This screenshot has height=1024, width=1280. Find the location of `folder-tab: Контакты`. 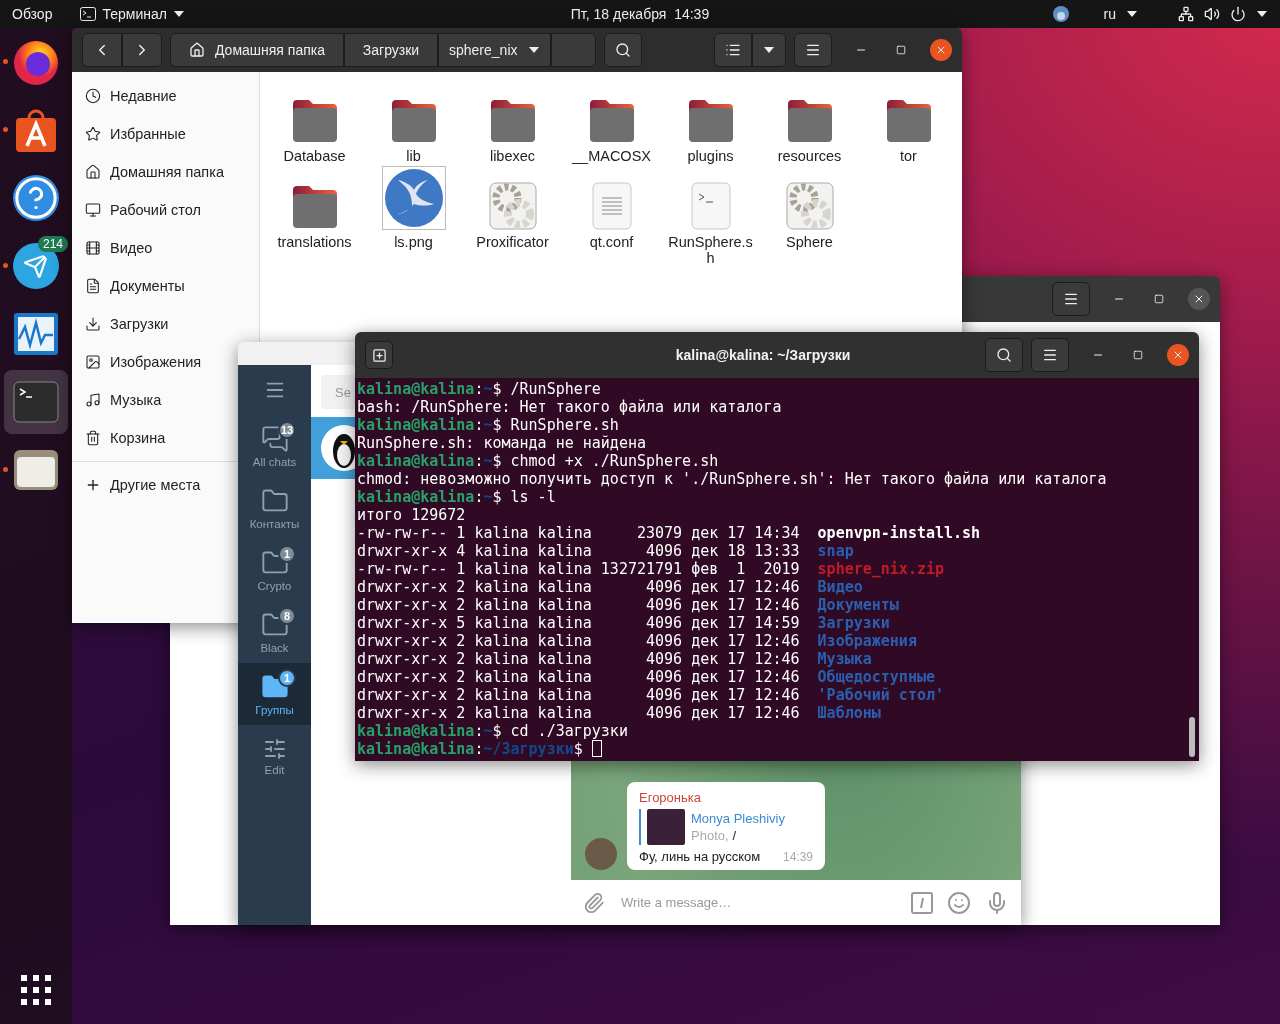

folder-tab: Контакты is located at coordinates (274, 508).